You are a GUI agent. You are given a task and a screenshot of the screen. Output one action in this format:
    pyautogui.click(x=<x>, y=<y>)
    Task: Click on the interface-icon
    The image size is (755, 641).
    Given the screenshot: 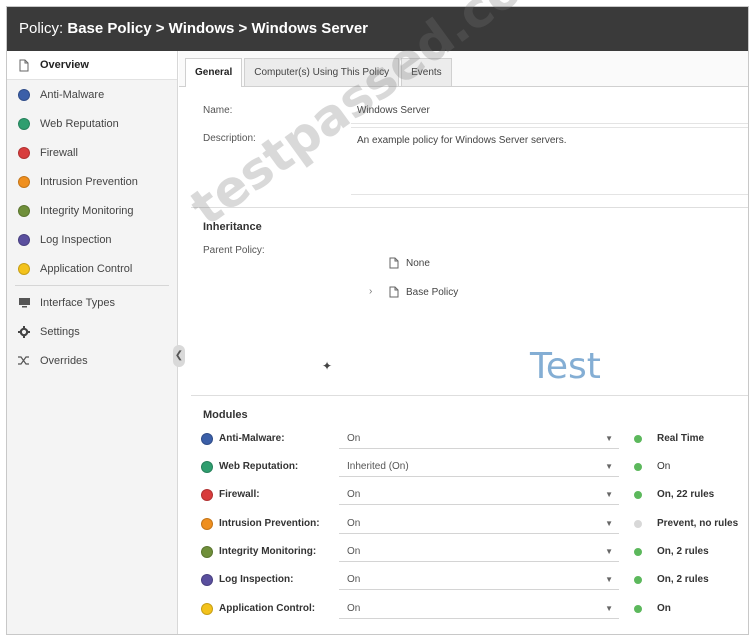 What is the action you would take?
    pyautogui.click(x=24, y=303)
    